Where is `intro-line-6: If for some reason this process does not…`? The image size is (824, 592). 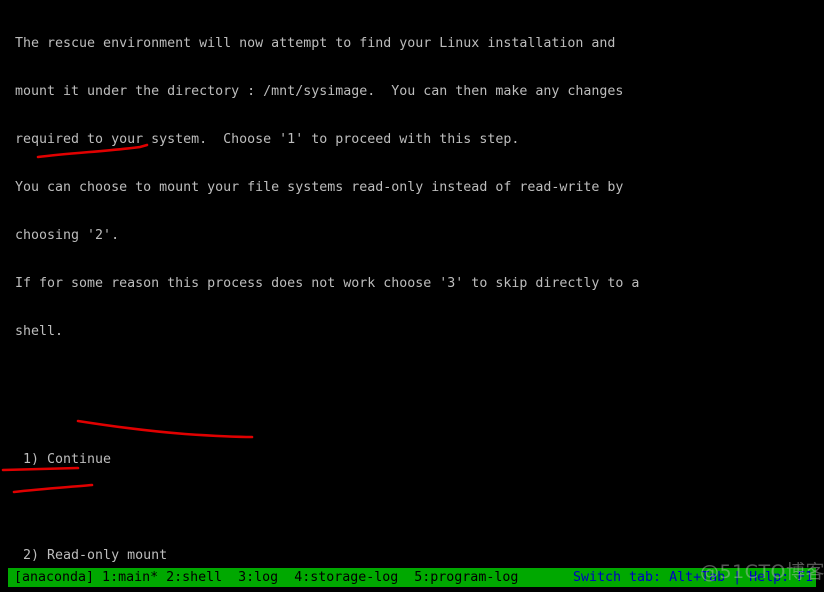
intro-line-6: If for some reason this process does not… is located at coordinates (327, 283).